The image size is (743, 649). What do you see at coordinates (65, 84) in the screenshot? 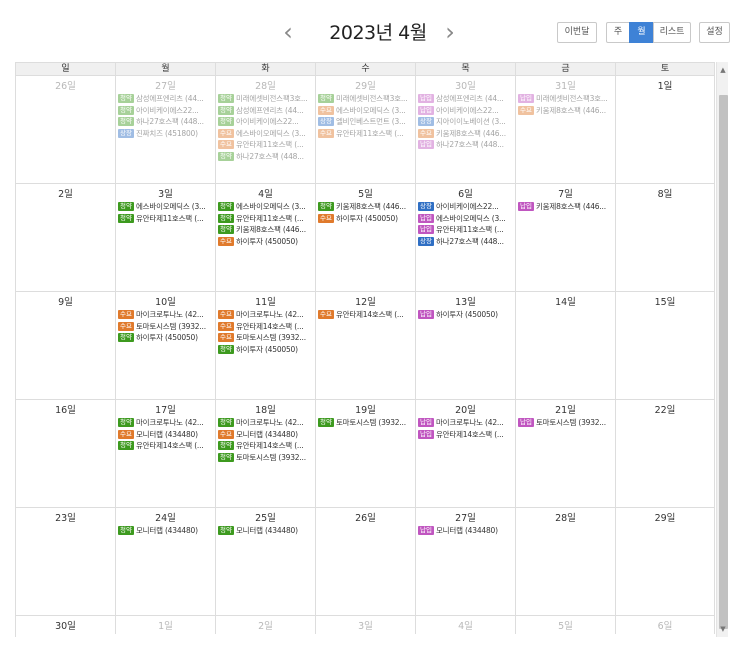
I see `day-number: 26일` at bounding box center [65, 84].